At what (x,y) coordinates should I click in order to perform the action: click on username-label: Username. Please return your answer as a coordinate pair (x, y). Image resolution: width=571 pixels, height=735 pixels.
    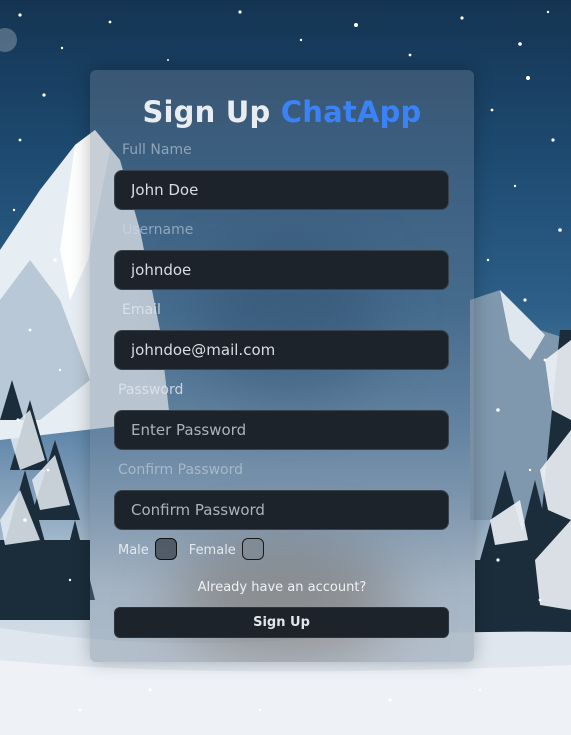
    Looking at the image, I should click on (158, 230).